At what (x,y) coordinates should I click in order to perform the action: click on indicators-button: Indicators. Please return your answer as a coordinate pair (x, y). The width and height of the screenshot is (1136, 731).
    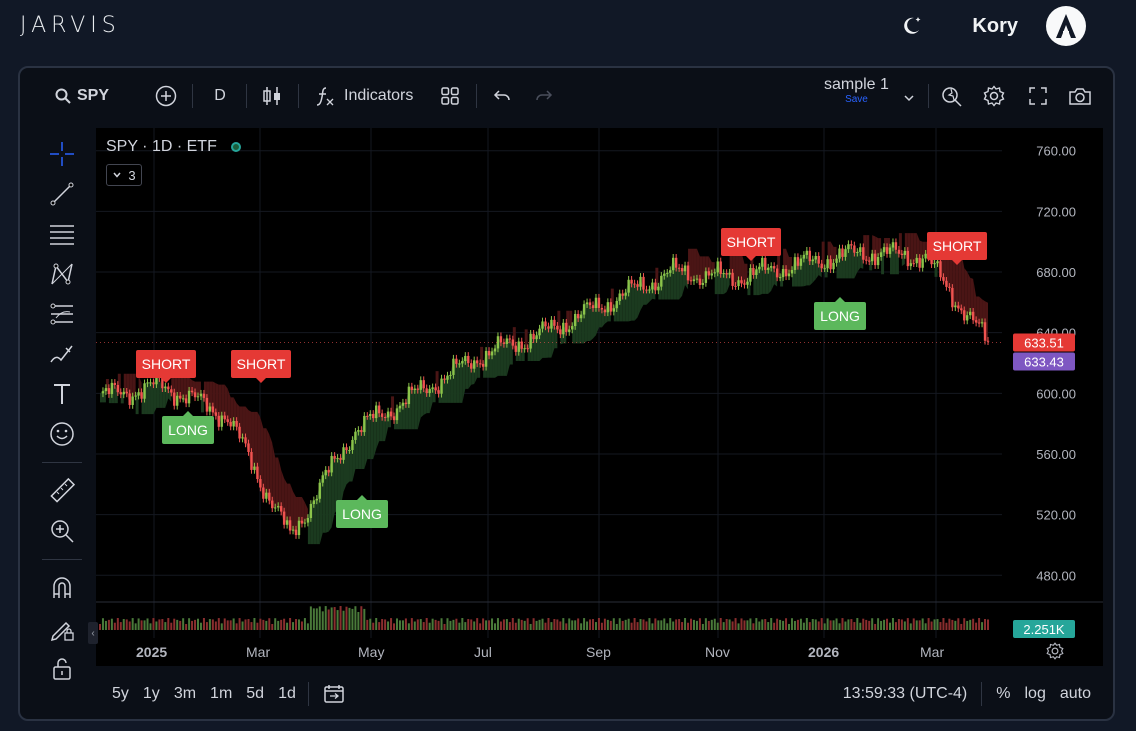
    Looking at the image, I should click on (363, 96).